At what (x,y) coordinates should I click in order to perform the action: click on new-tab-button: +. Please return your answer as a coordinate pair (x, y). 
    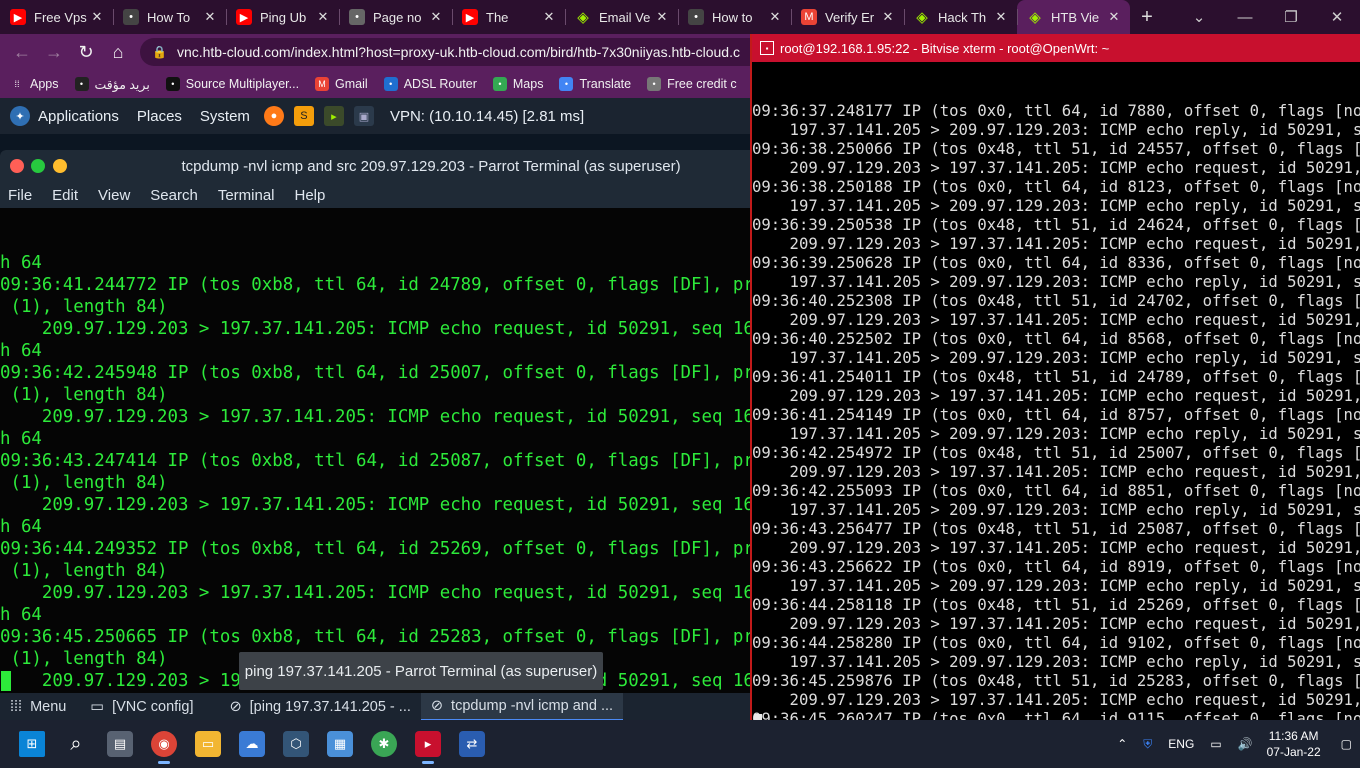
    Looking at the image, I should click on (1147, 17).